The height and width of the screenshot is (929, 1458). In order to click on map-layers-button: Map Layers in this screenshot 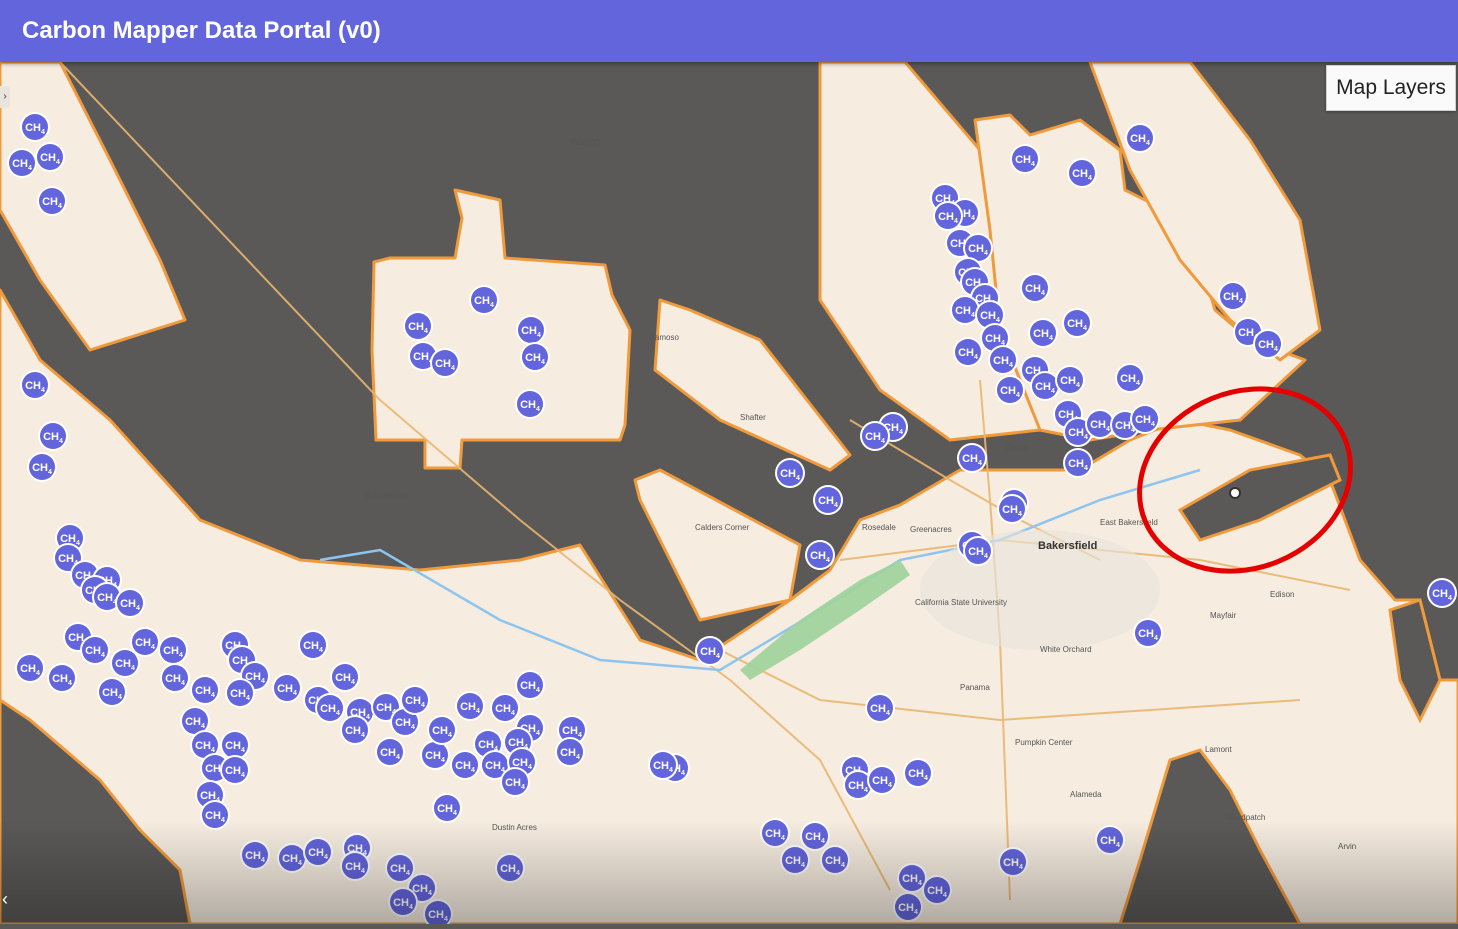, I will do `click(1391, 88)`.